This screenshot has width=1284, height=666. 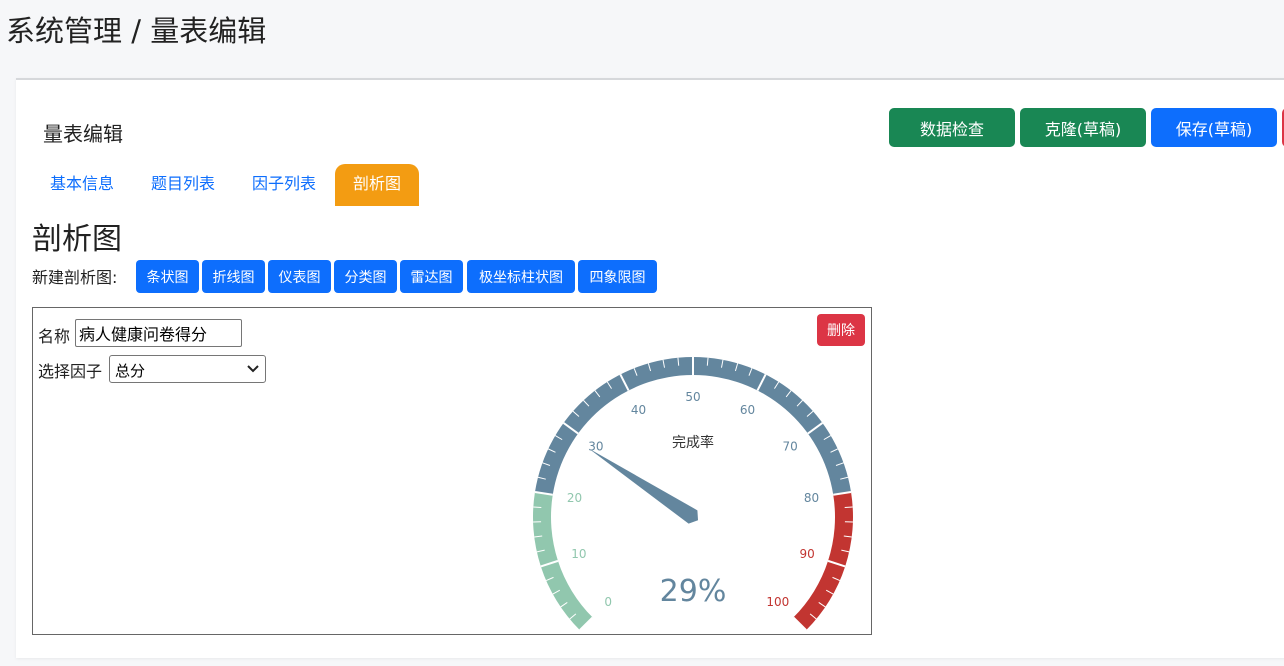 What do you see at coordinates (521, 276) in the screenshot?
I see `new-polar-bar-chart-button: 极坐标柱状图` at bounding box center [521, 276].